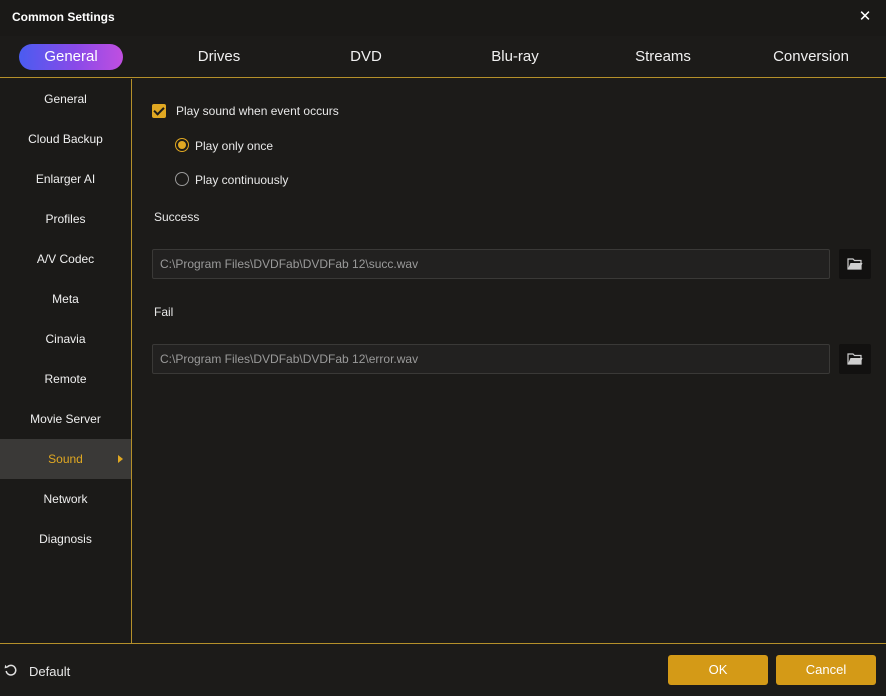 This screenshot has width=886, height=696. I want to click on fail-browse-button, so click(855, 359).